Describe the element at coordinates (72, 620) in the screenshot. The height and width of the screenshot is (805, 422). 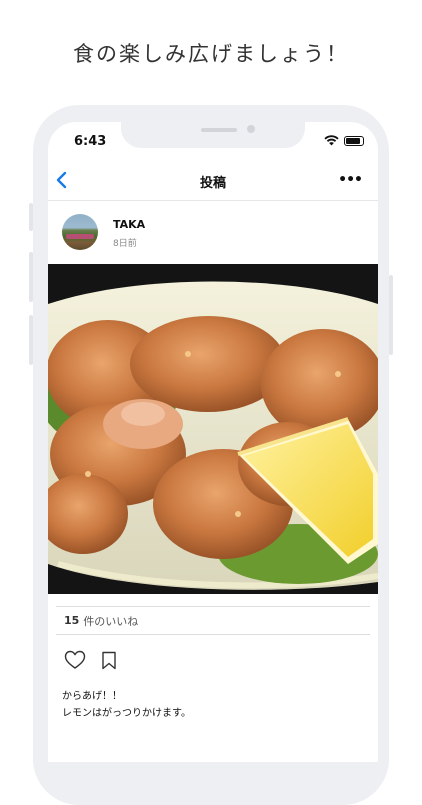
I see `likes-count: 15` at that location.